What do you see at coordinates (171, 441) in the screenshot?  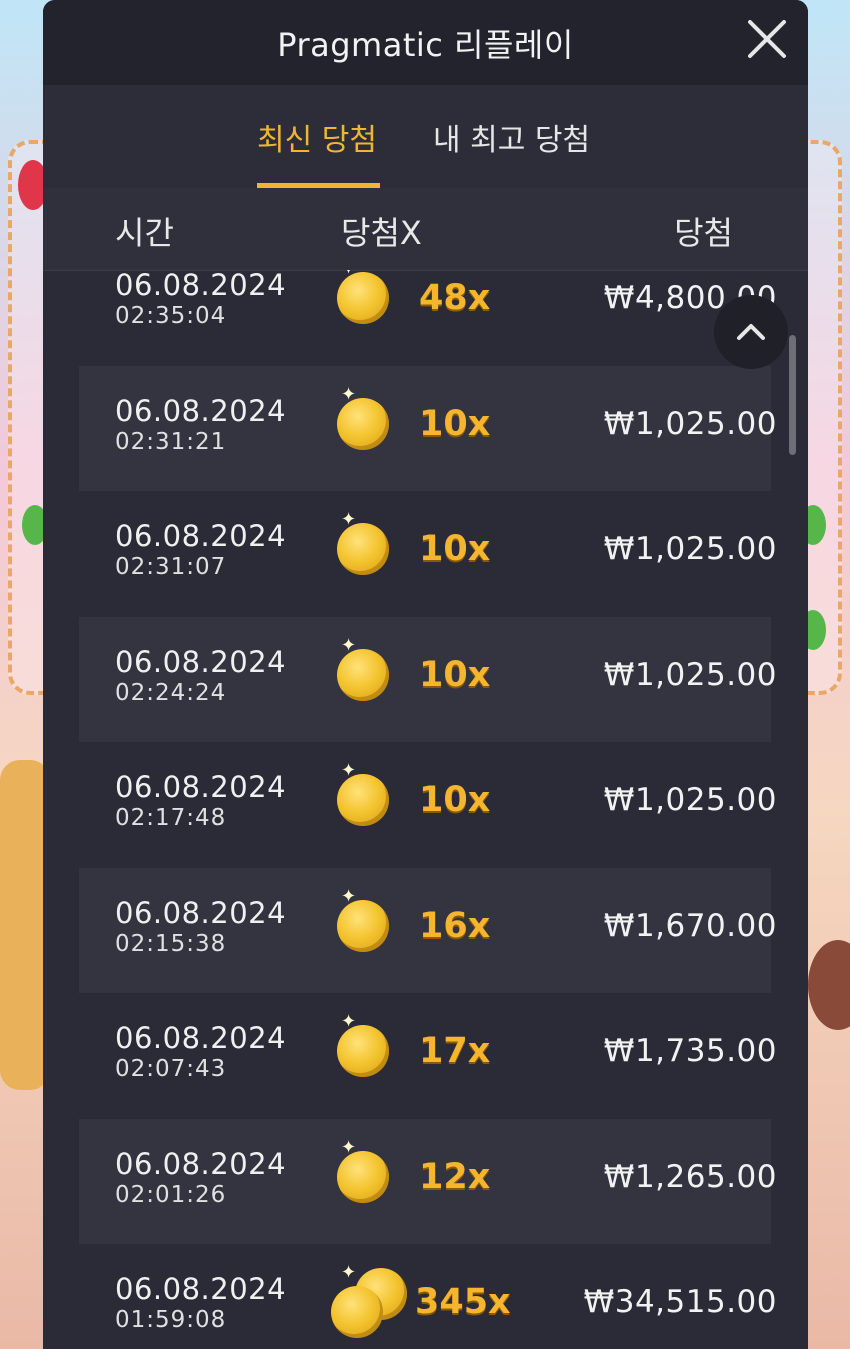 I see `row-time: 02:31:21` at bounding box center [171, 441].